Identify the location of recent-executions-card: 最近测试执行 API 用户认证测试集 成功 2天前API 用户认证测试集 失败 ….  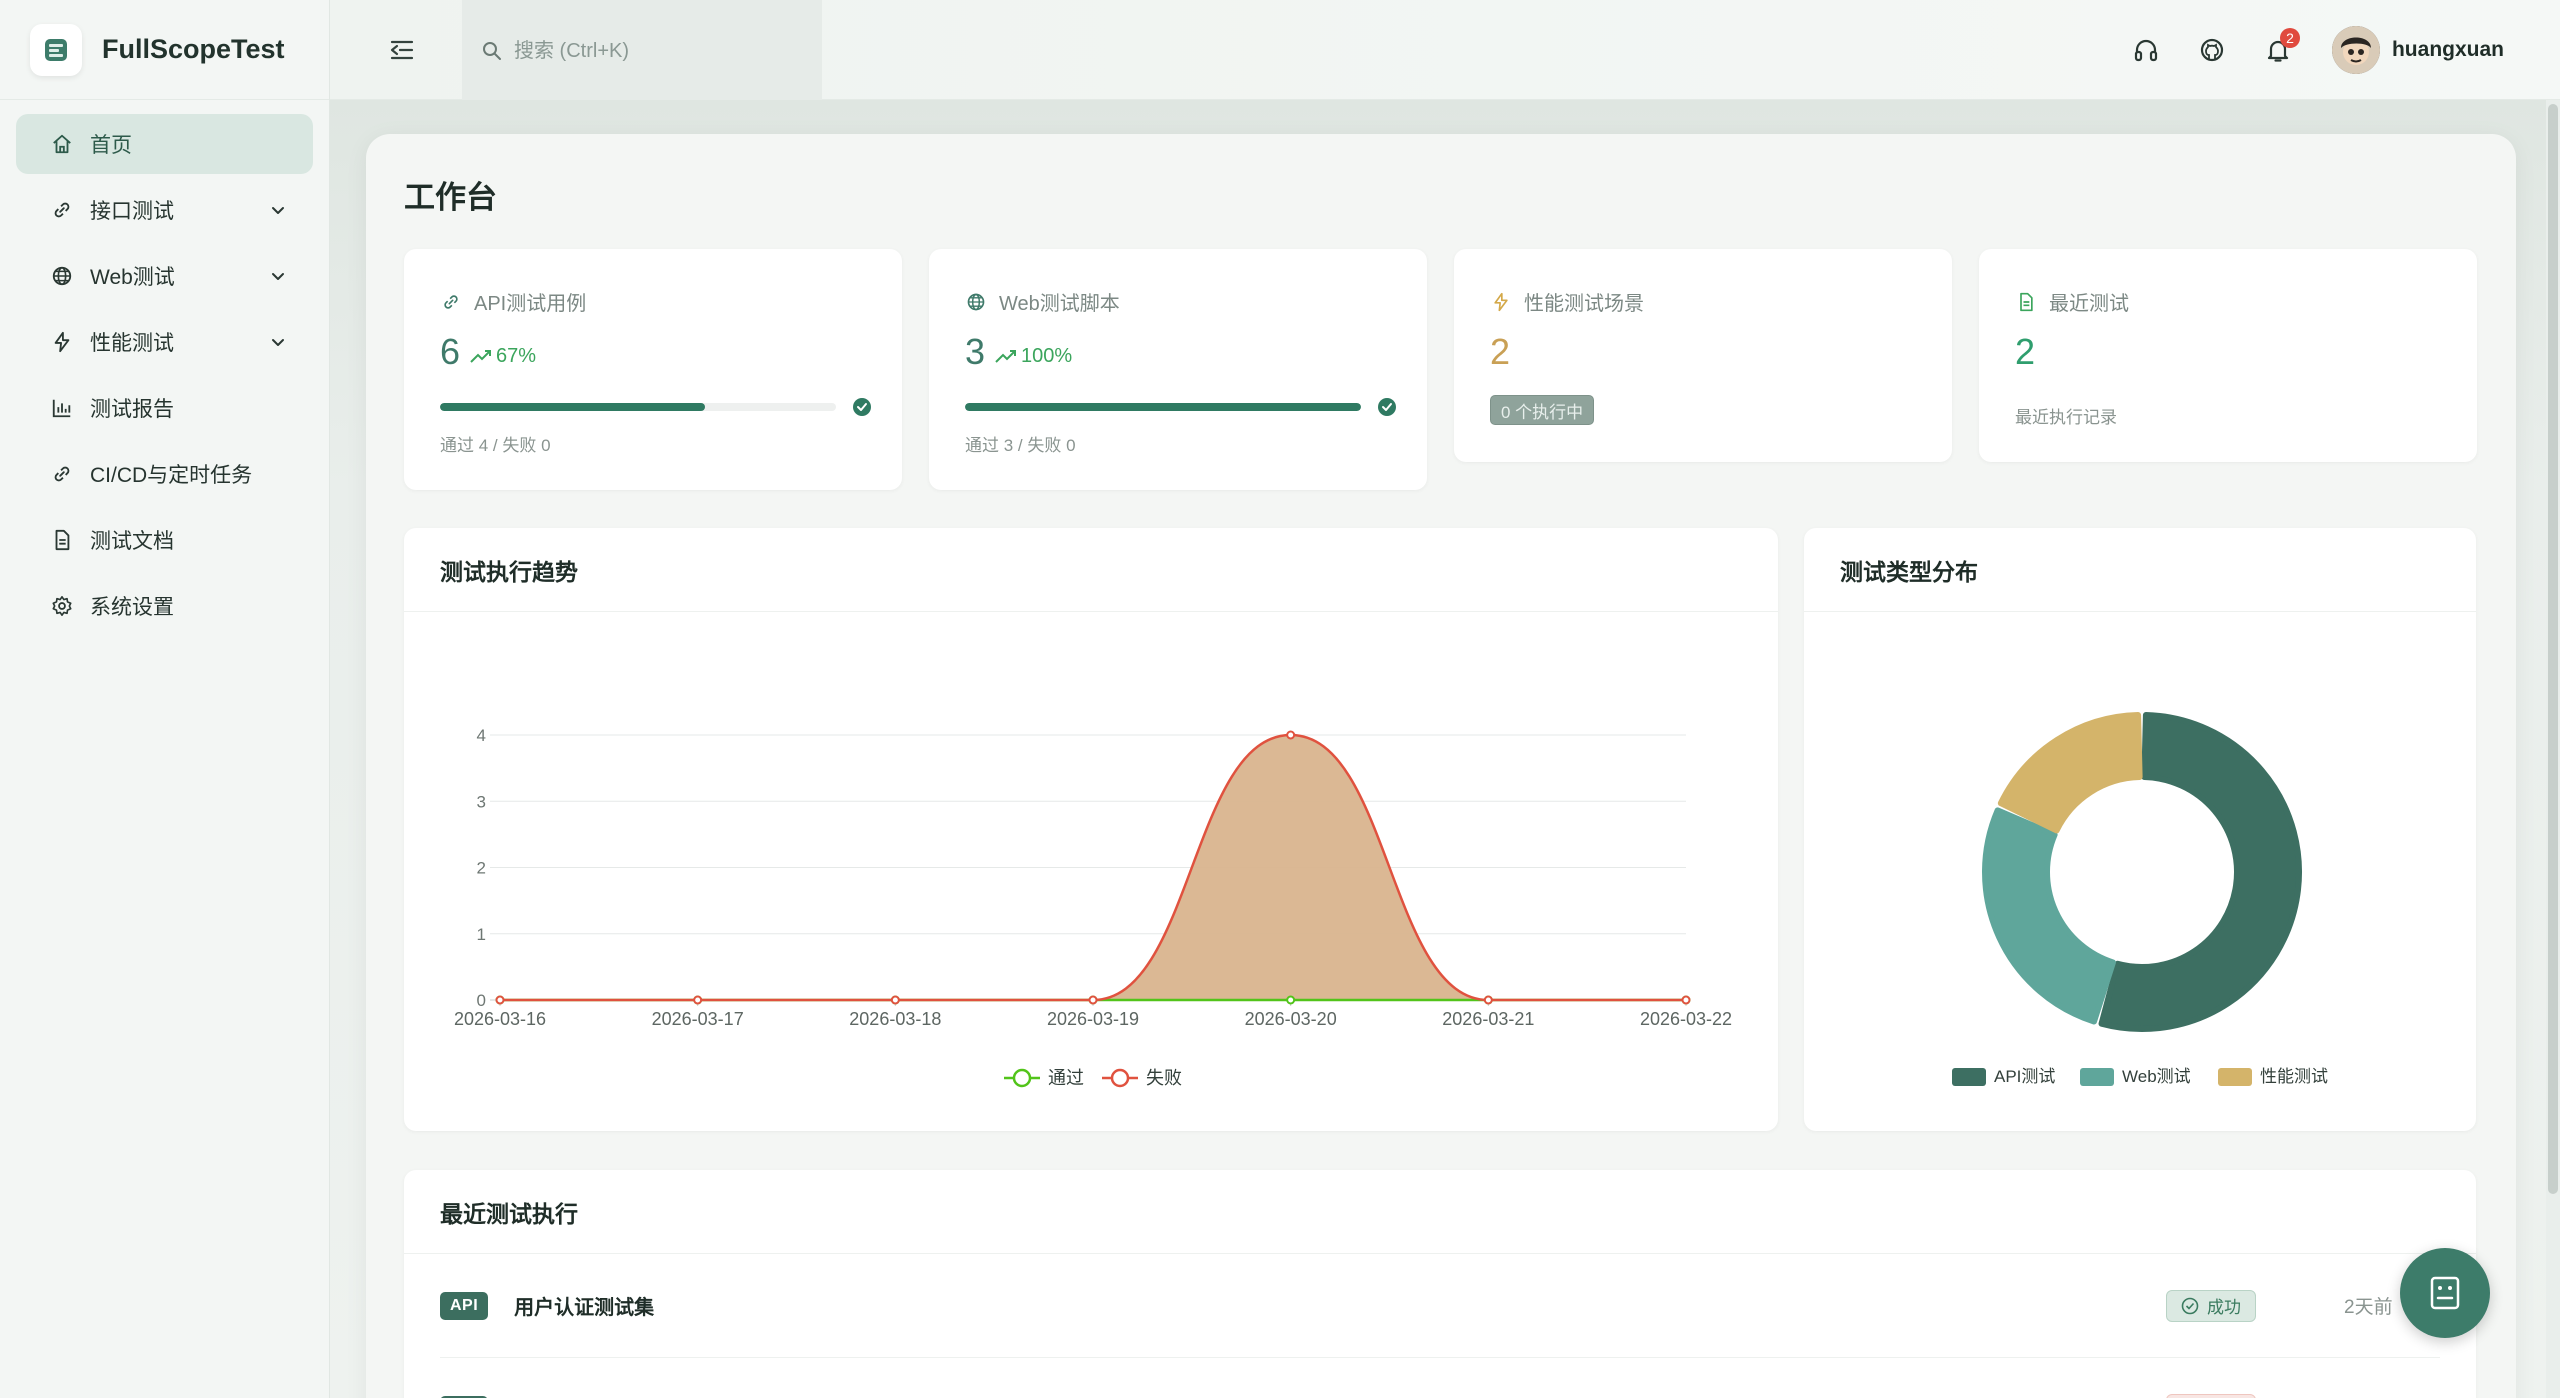
(1440, 1284).